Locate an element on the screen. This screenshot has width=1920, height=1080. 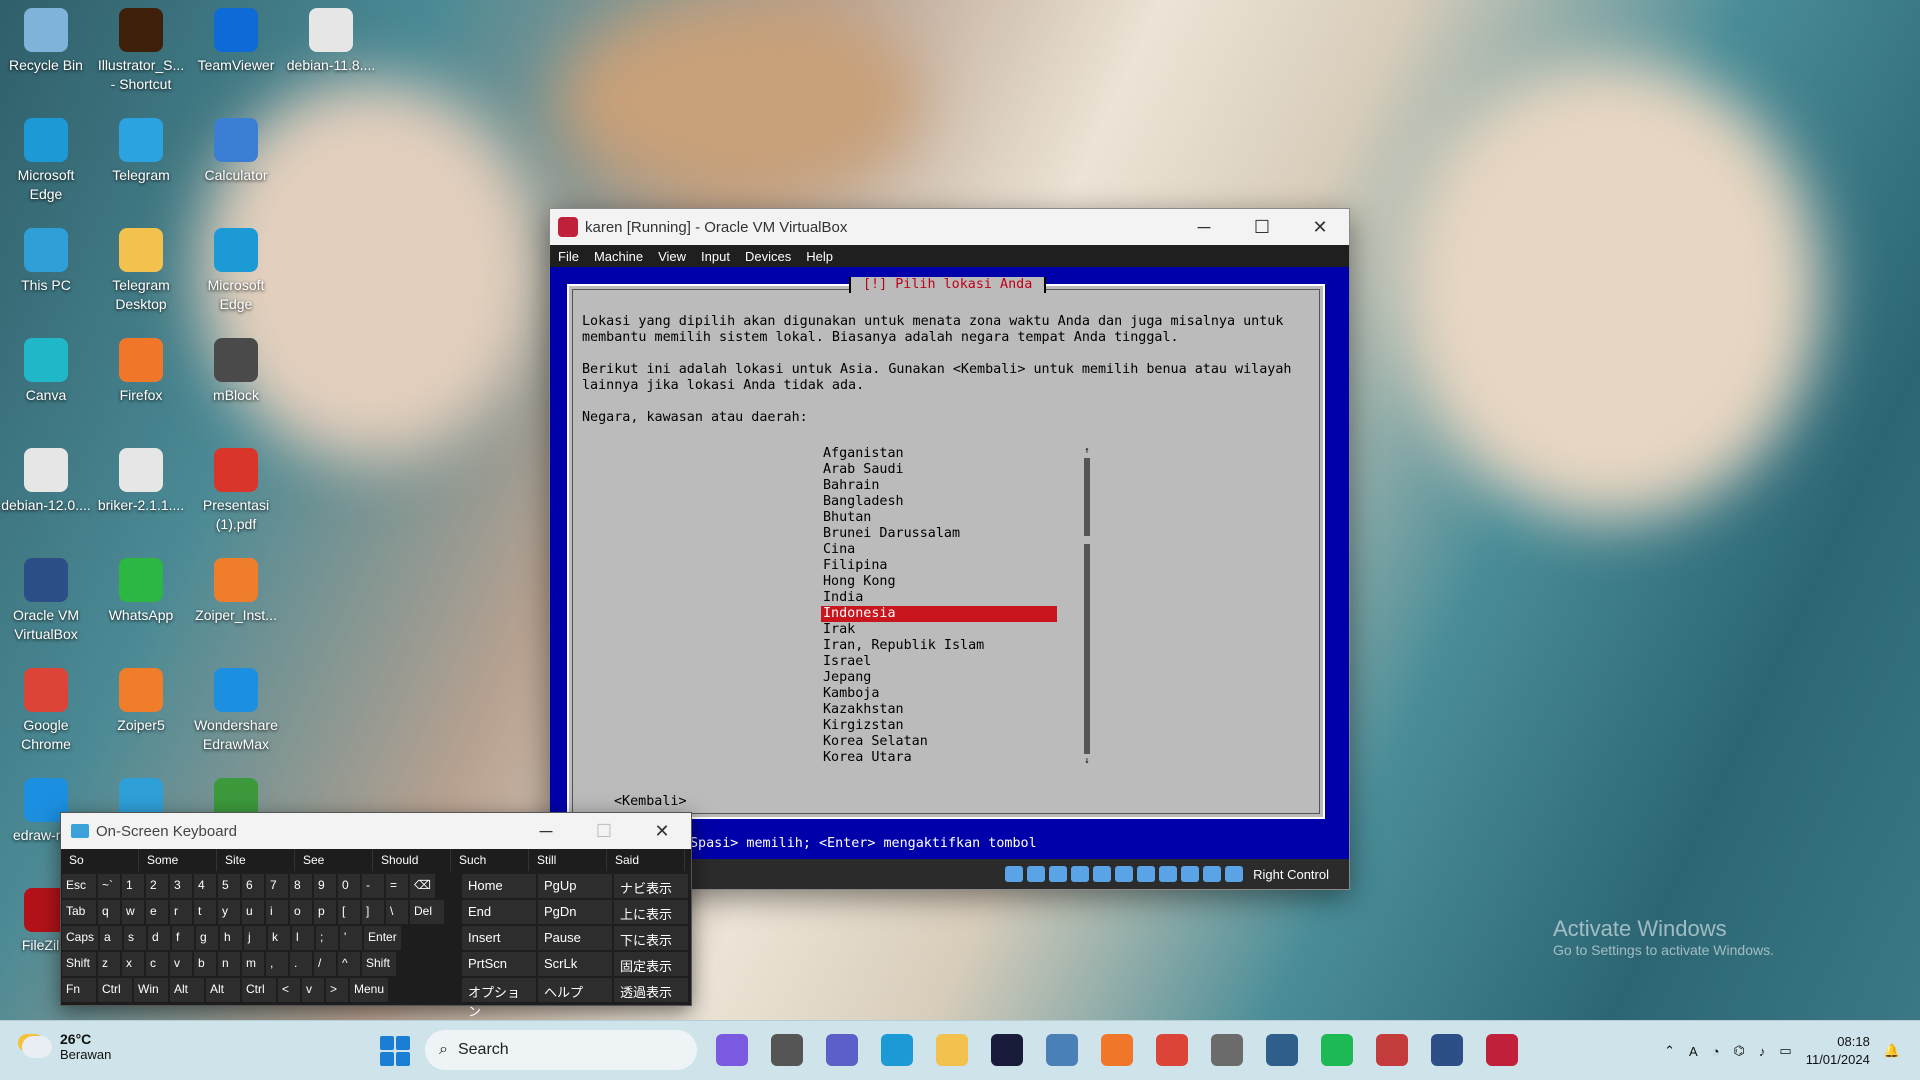
key: 5 is located at coordinates (229, 886).